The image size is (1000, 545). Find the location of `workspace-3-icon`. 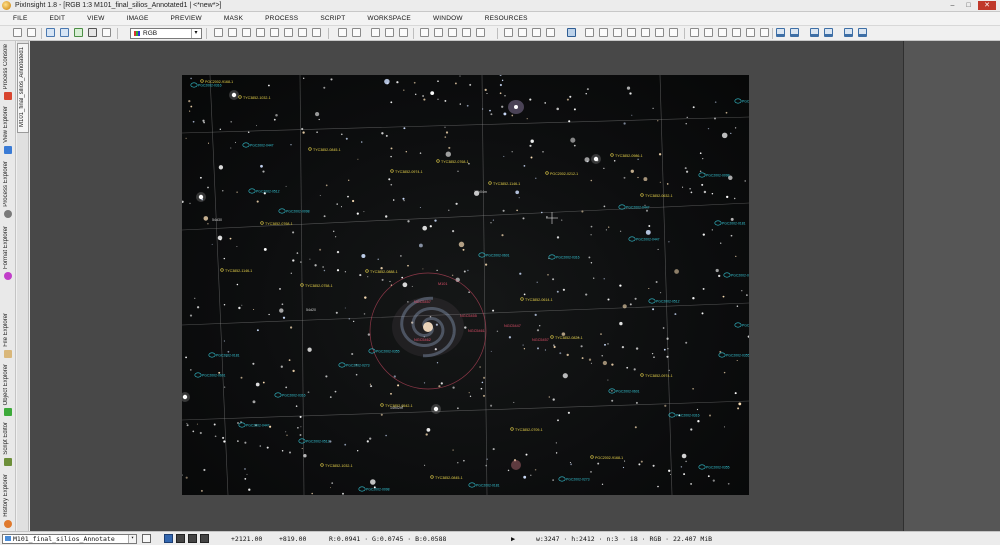

workspace-3-icon is located at coordinates (814, 32).